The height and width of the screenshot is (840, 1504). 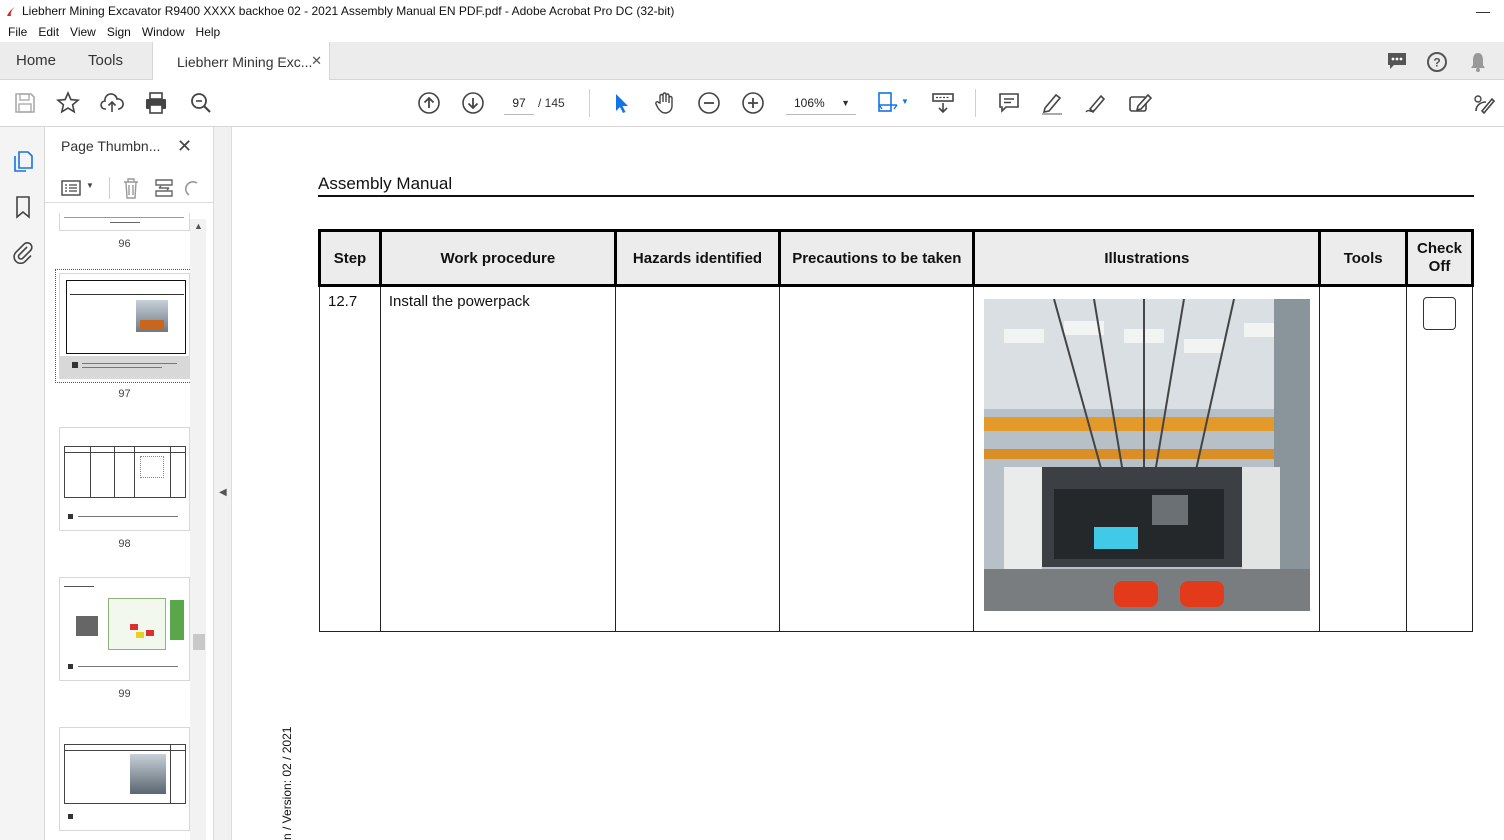 What do you see at coordinates (109, 188) in the screenshot?
I see `panel-divider` at bounding box center [109, 188].